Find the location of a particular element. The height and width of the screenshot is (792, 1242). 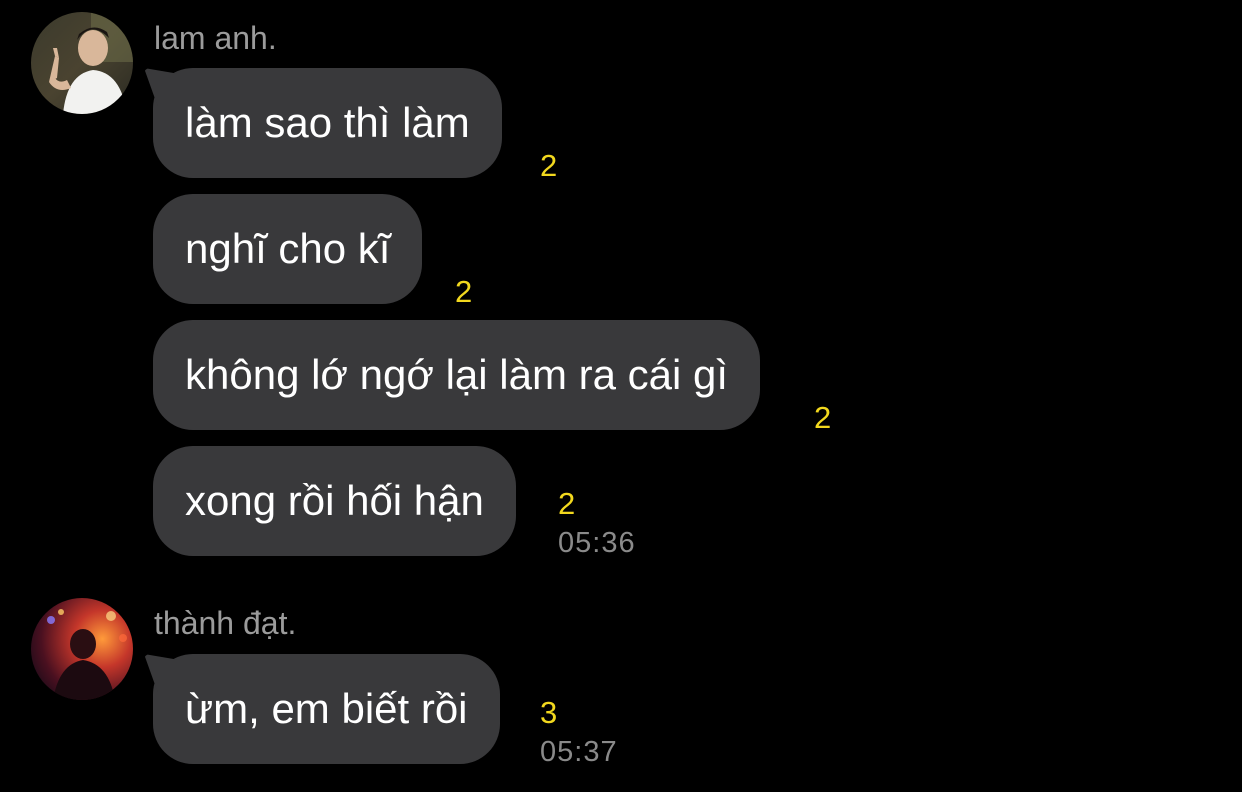

message-text: ừm, em biết rồi is located at coordinates (326, 708).